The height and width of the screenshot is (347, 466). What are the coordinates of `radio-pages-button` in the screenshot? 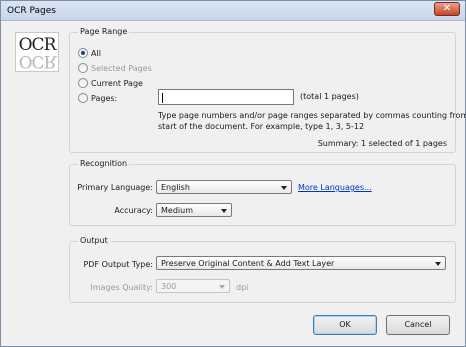 It's located at (83, 98).